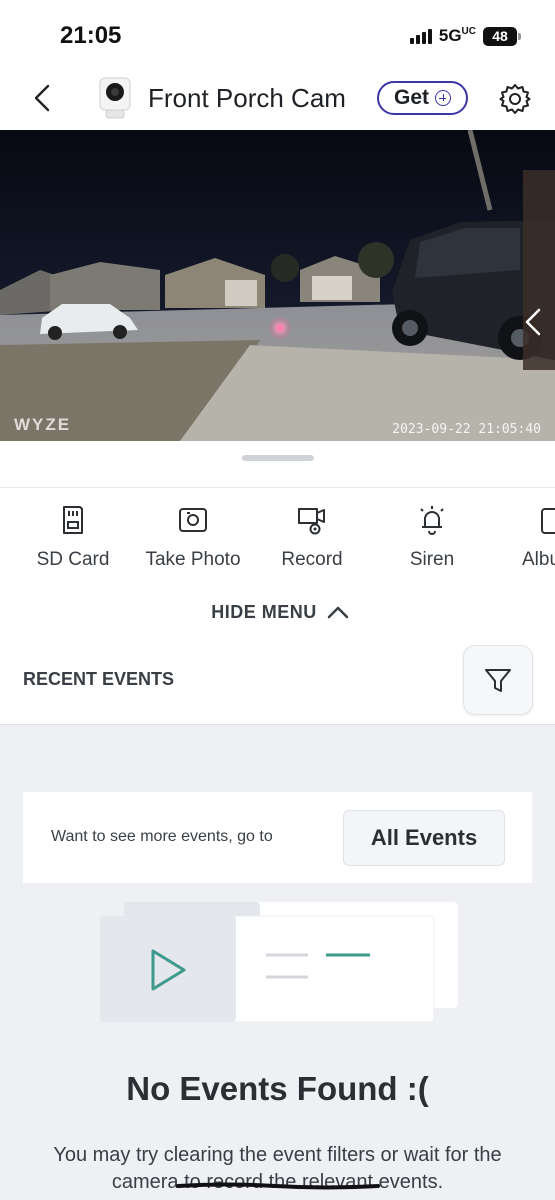 The height and width of the screenshot is (1200, 555). What do you see at coordinates (466, 429) in the screenshot?
I see `video-timestamp: 2023-09-22 21:05:40` at bounding box center [466, 429].